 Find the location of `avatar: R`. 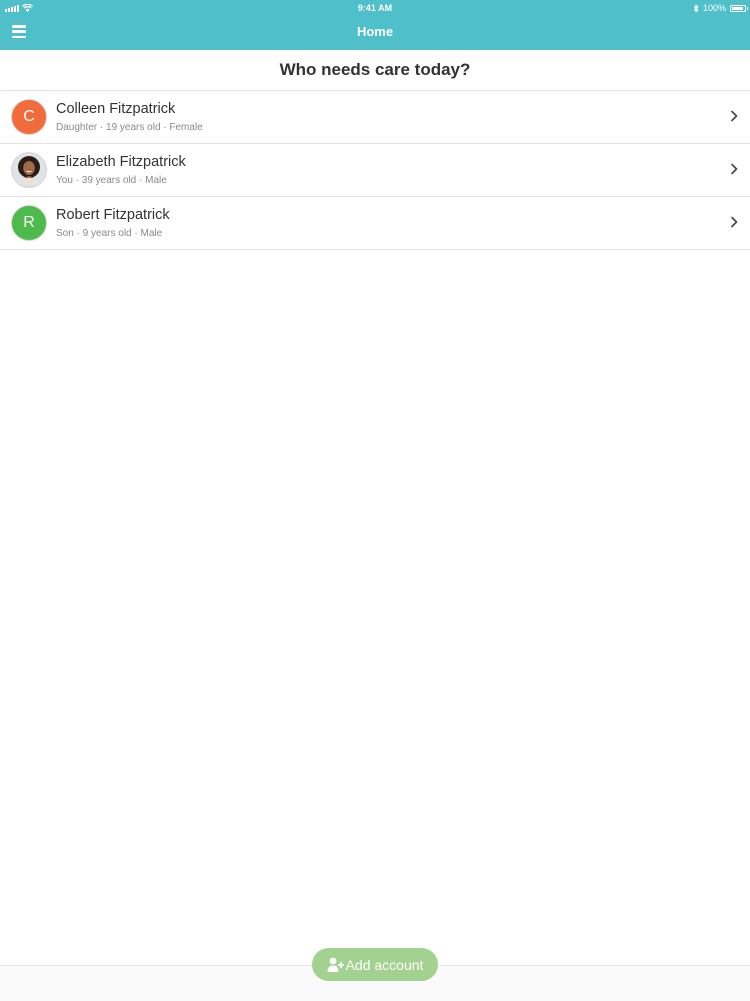

avatar: R is located at coordinates (29, 223).